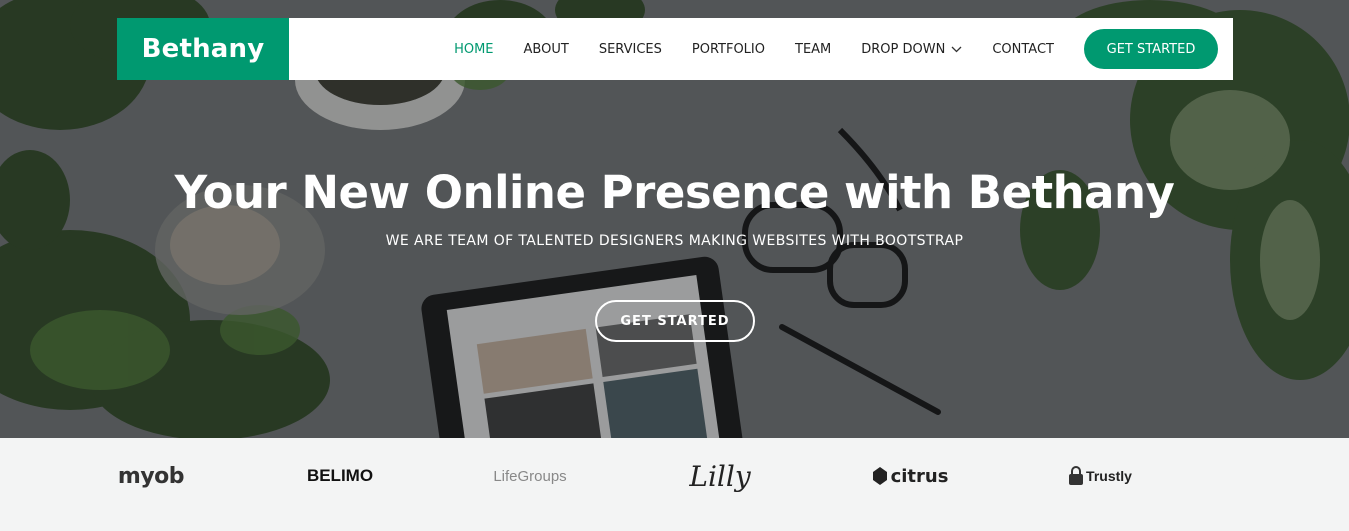 Image resolution: width=1349 pixels, height=531 pixels. I want to click on client-lifegroups-label: LifeGroups, so click(530, 476).